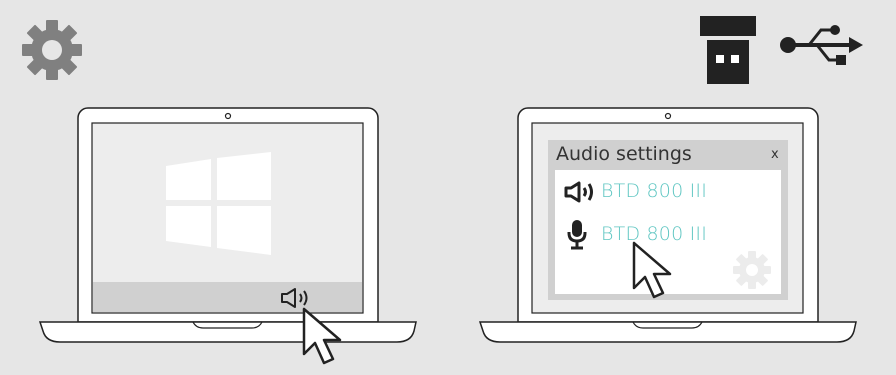 This screenshot has width=896, height=375. I want to click on playback-device-option: BTD 800 III, so click(654, 191).